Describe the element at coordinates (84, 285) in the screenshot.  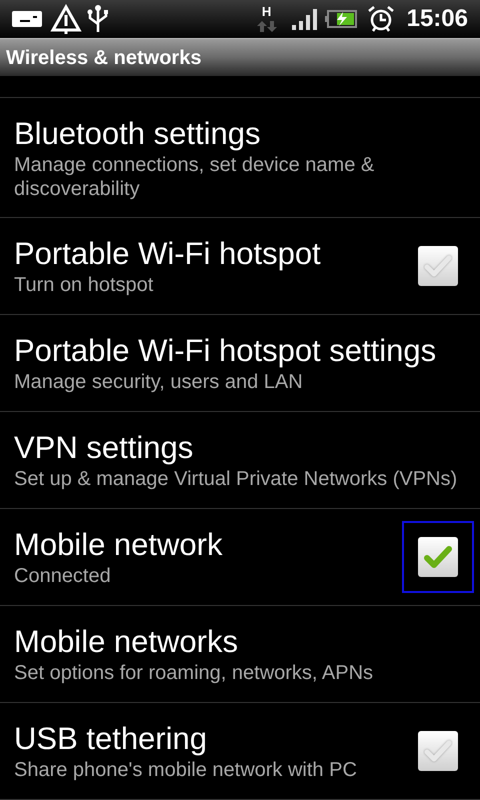
I see `item-summary: Turn on hotspot` at that location.